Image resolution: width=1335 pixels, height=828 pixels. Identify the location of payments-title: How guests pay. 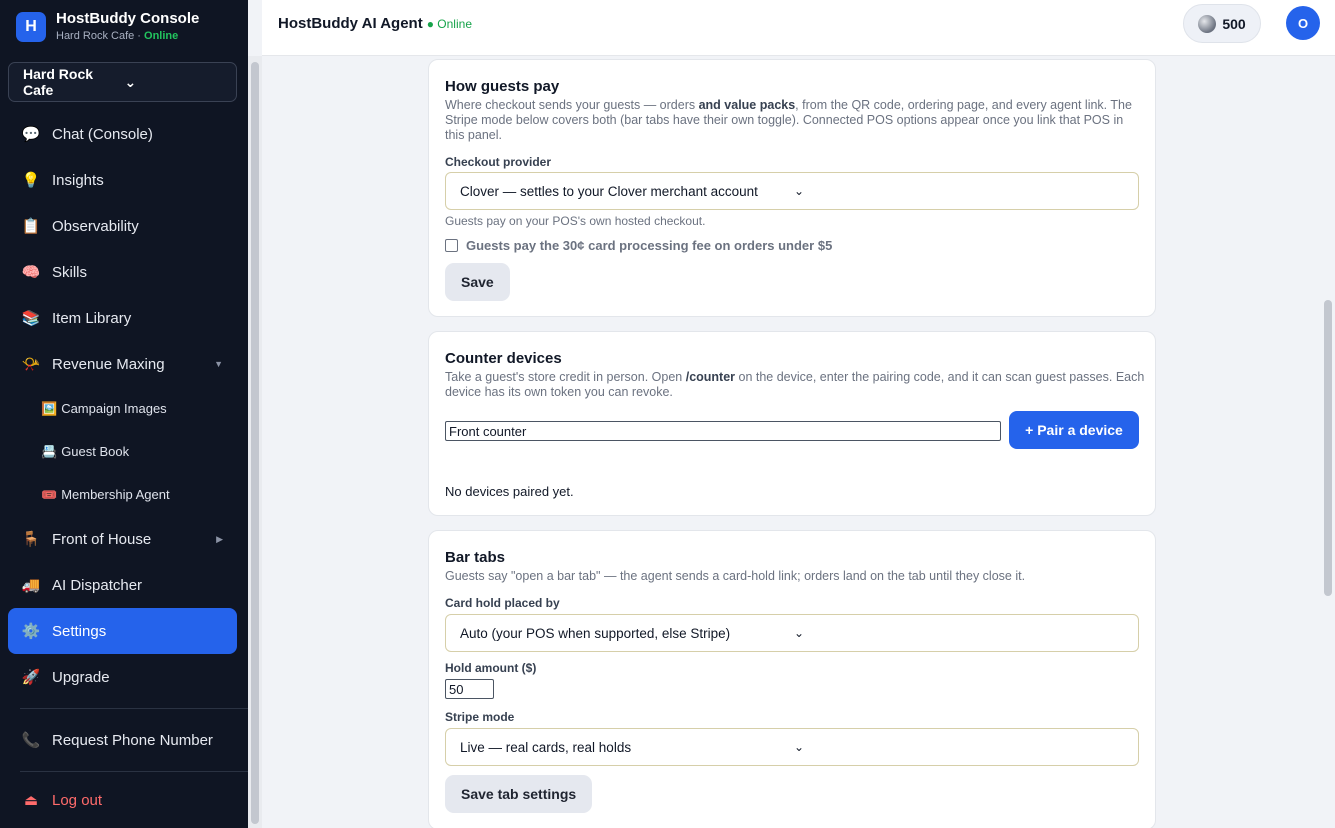
(502, 86).